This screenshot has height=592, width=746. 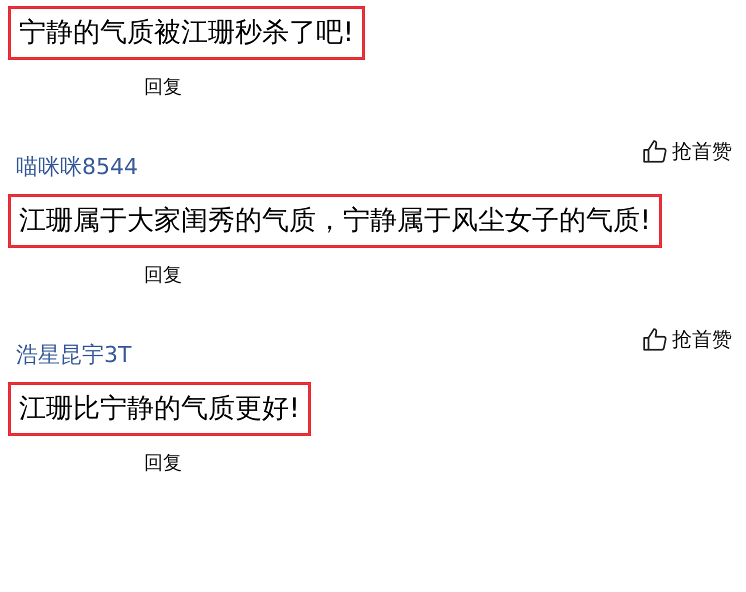 What do you see at coordinates (77, 167) in the screenshot?
I see `username: 喵咪咪8544` at bounding box center [77, 167].